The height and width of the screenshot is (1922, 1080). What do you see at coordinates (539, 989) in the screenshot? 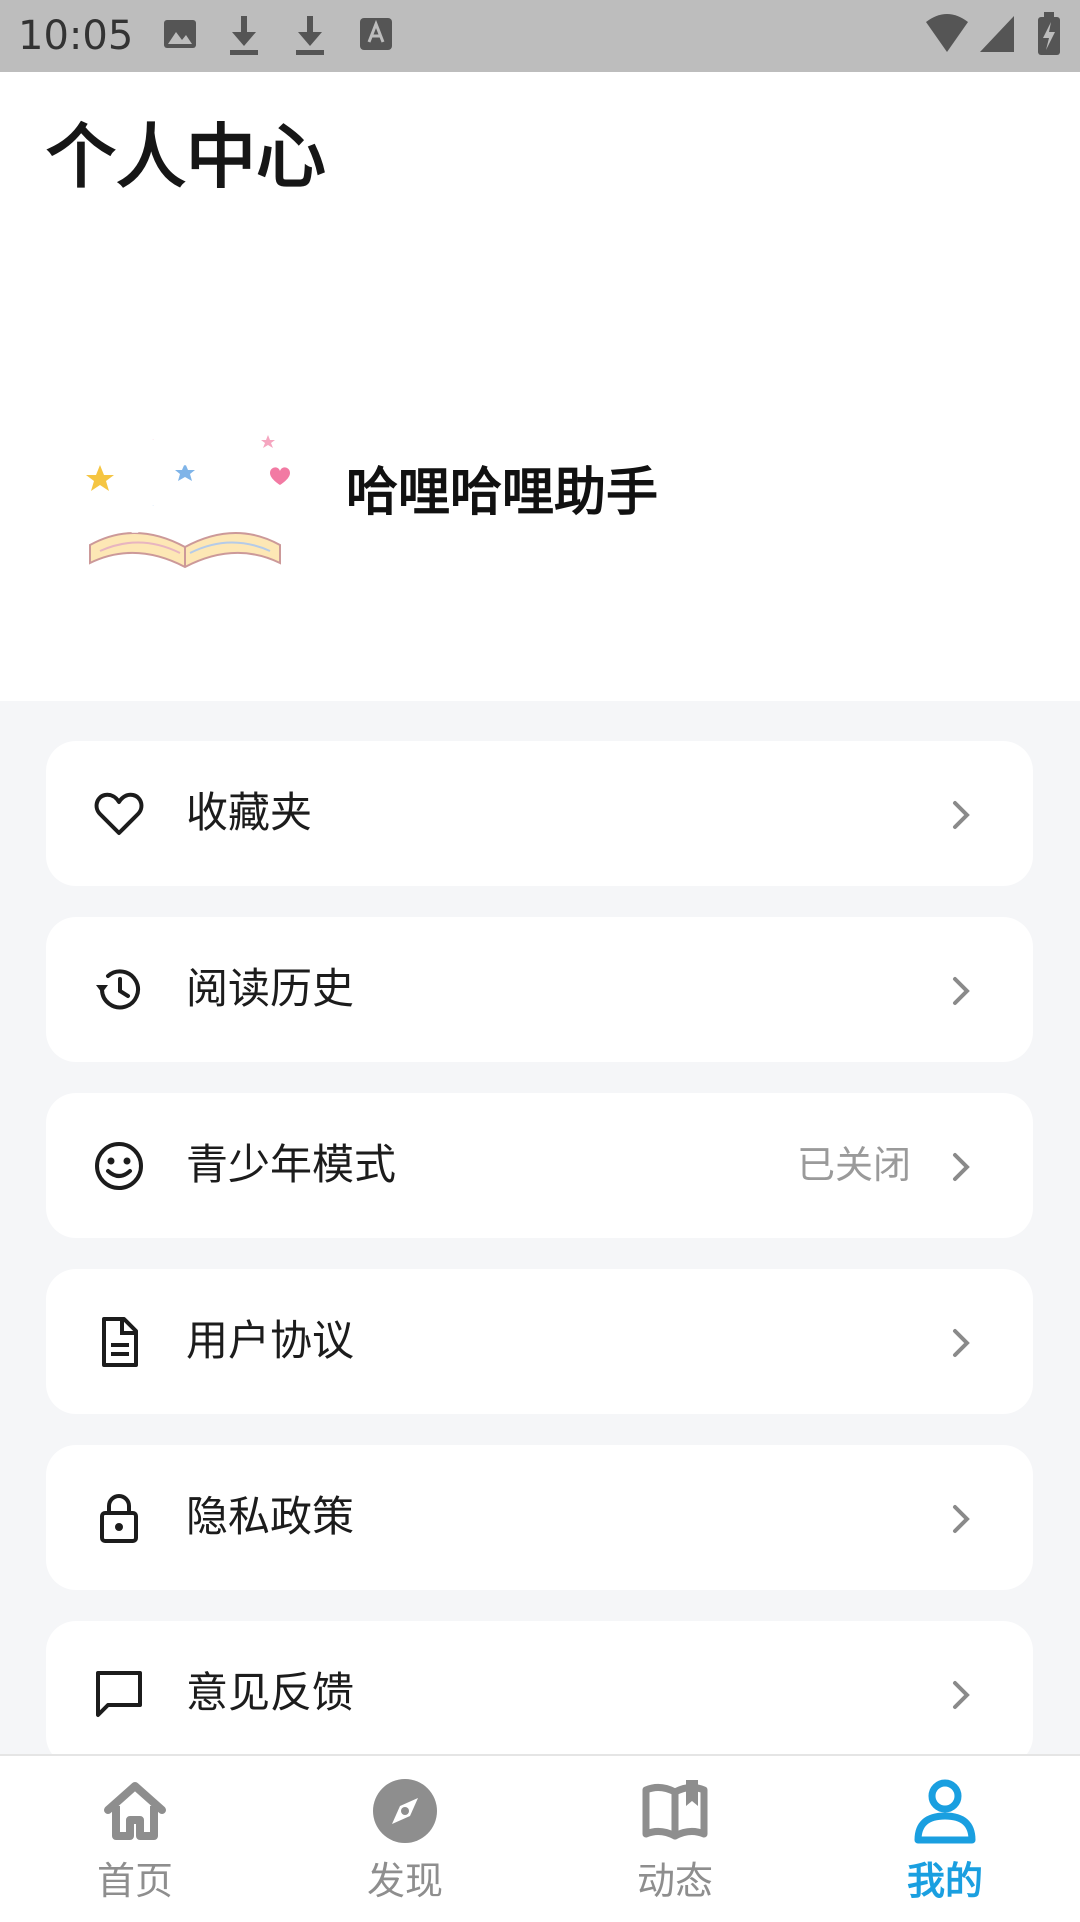
I see `menu-item-reading-history: 阅读历史` at bounding box center [539, 989].